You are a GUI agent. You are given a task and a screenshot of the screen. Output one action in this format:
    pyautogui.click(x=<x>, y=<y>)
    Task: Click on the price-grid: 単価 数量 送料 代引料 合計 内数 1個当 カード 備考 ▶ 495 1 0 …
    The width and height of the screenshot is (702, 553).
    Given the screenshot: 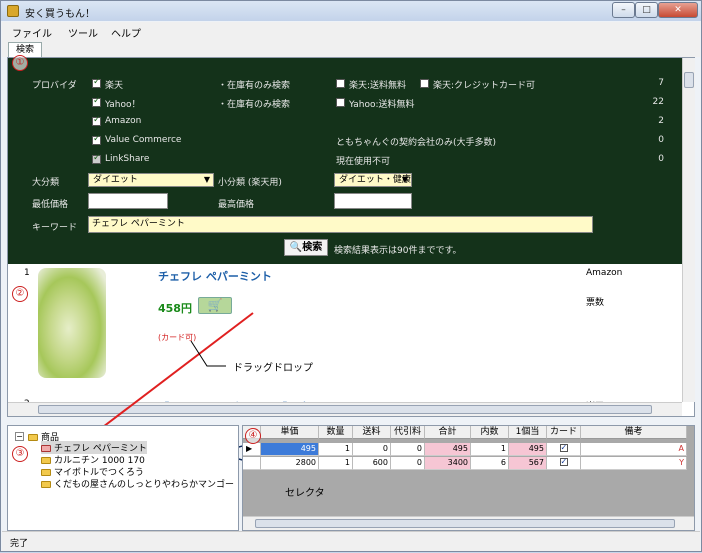 What is the action you would take?
    pyautogui.click(x=468, y=478)
    